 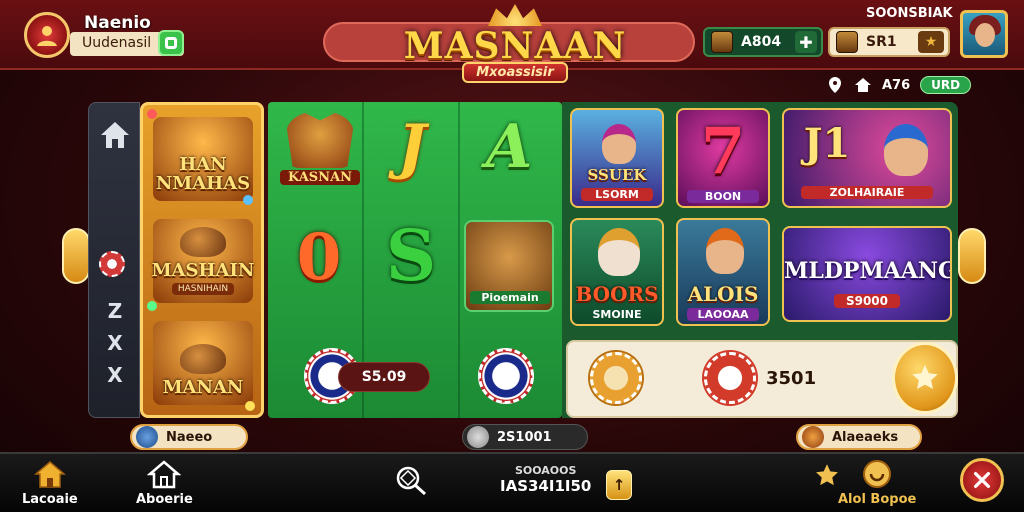 I want to click on right-info-pill: Alaeaeks, so click(x=859, y=437).